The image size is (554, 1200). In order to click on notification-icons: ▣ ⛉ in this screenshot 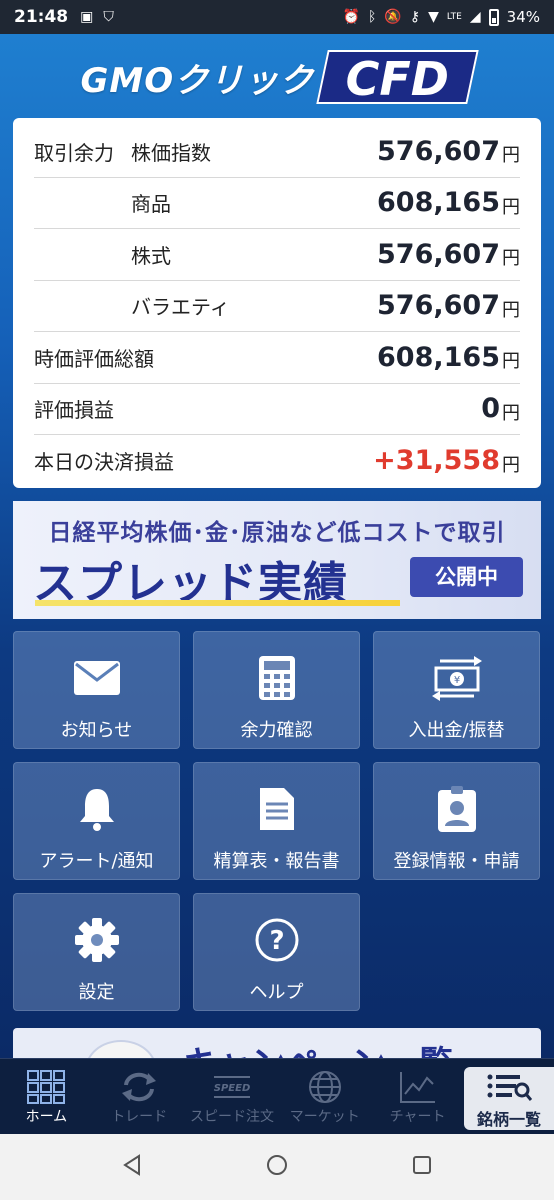, I will do `click(97, 17)`.